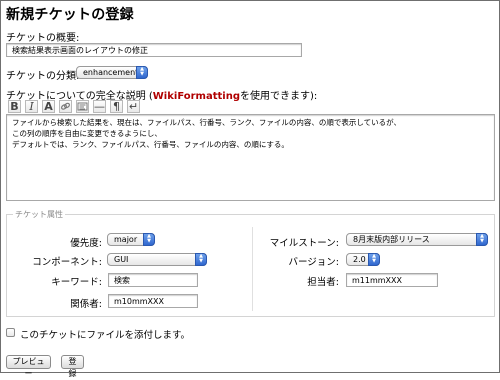 The image size is (500, 380). Describe the element at coordinates (10, 332) in the screenshot. I see `attachment-checkbox` at that location.